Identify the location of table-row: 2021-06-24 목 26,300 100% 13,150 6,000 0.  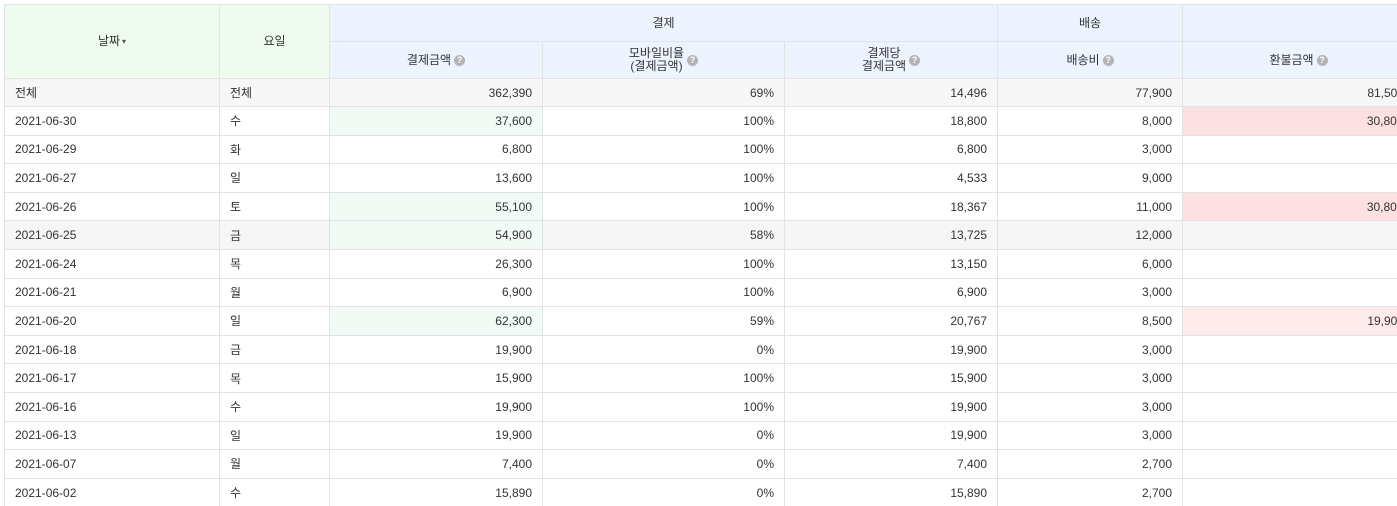
(700, 263).